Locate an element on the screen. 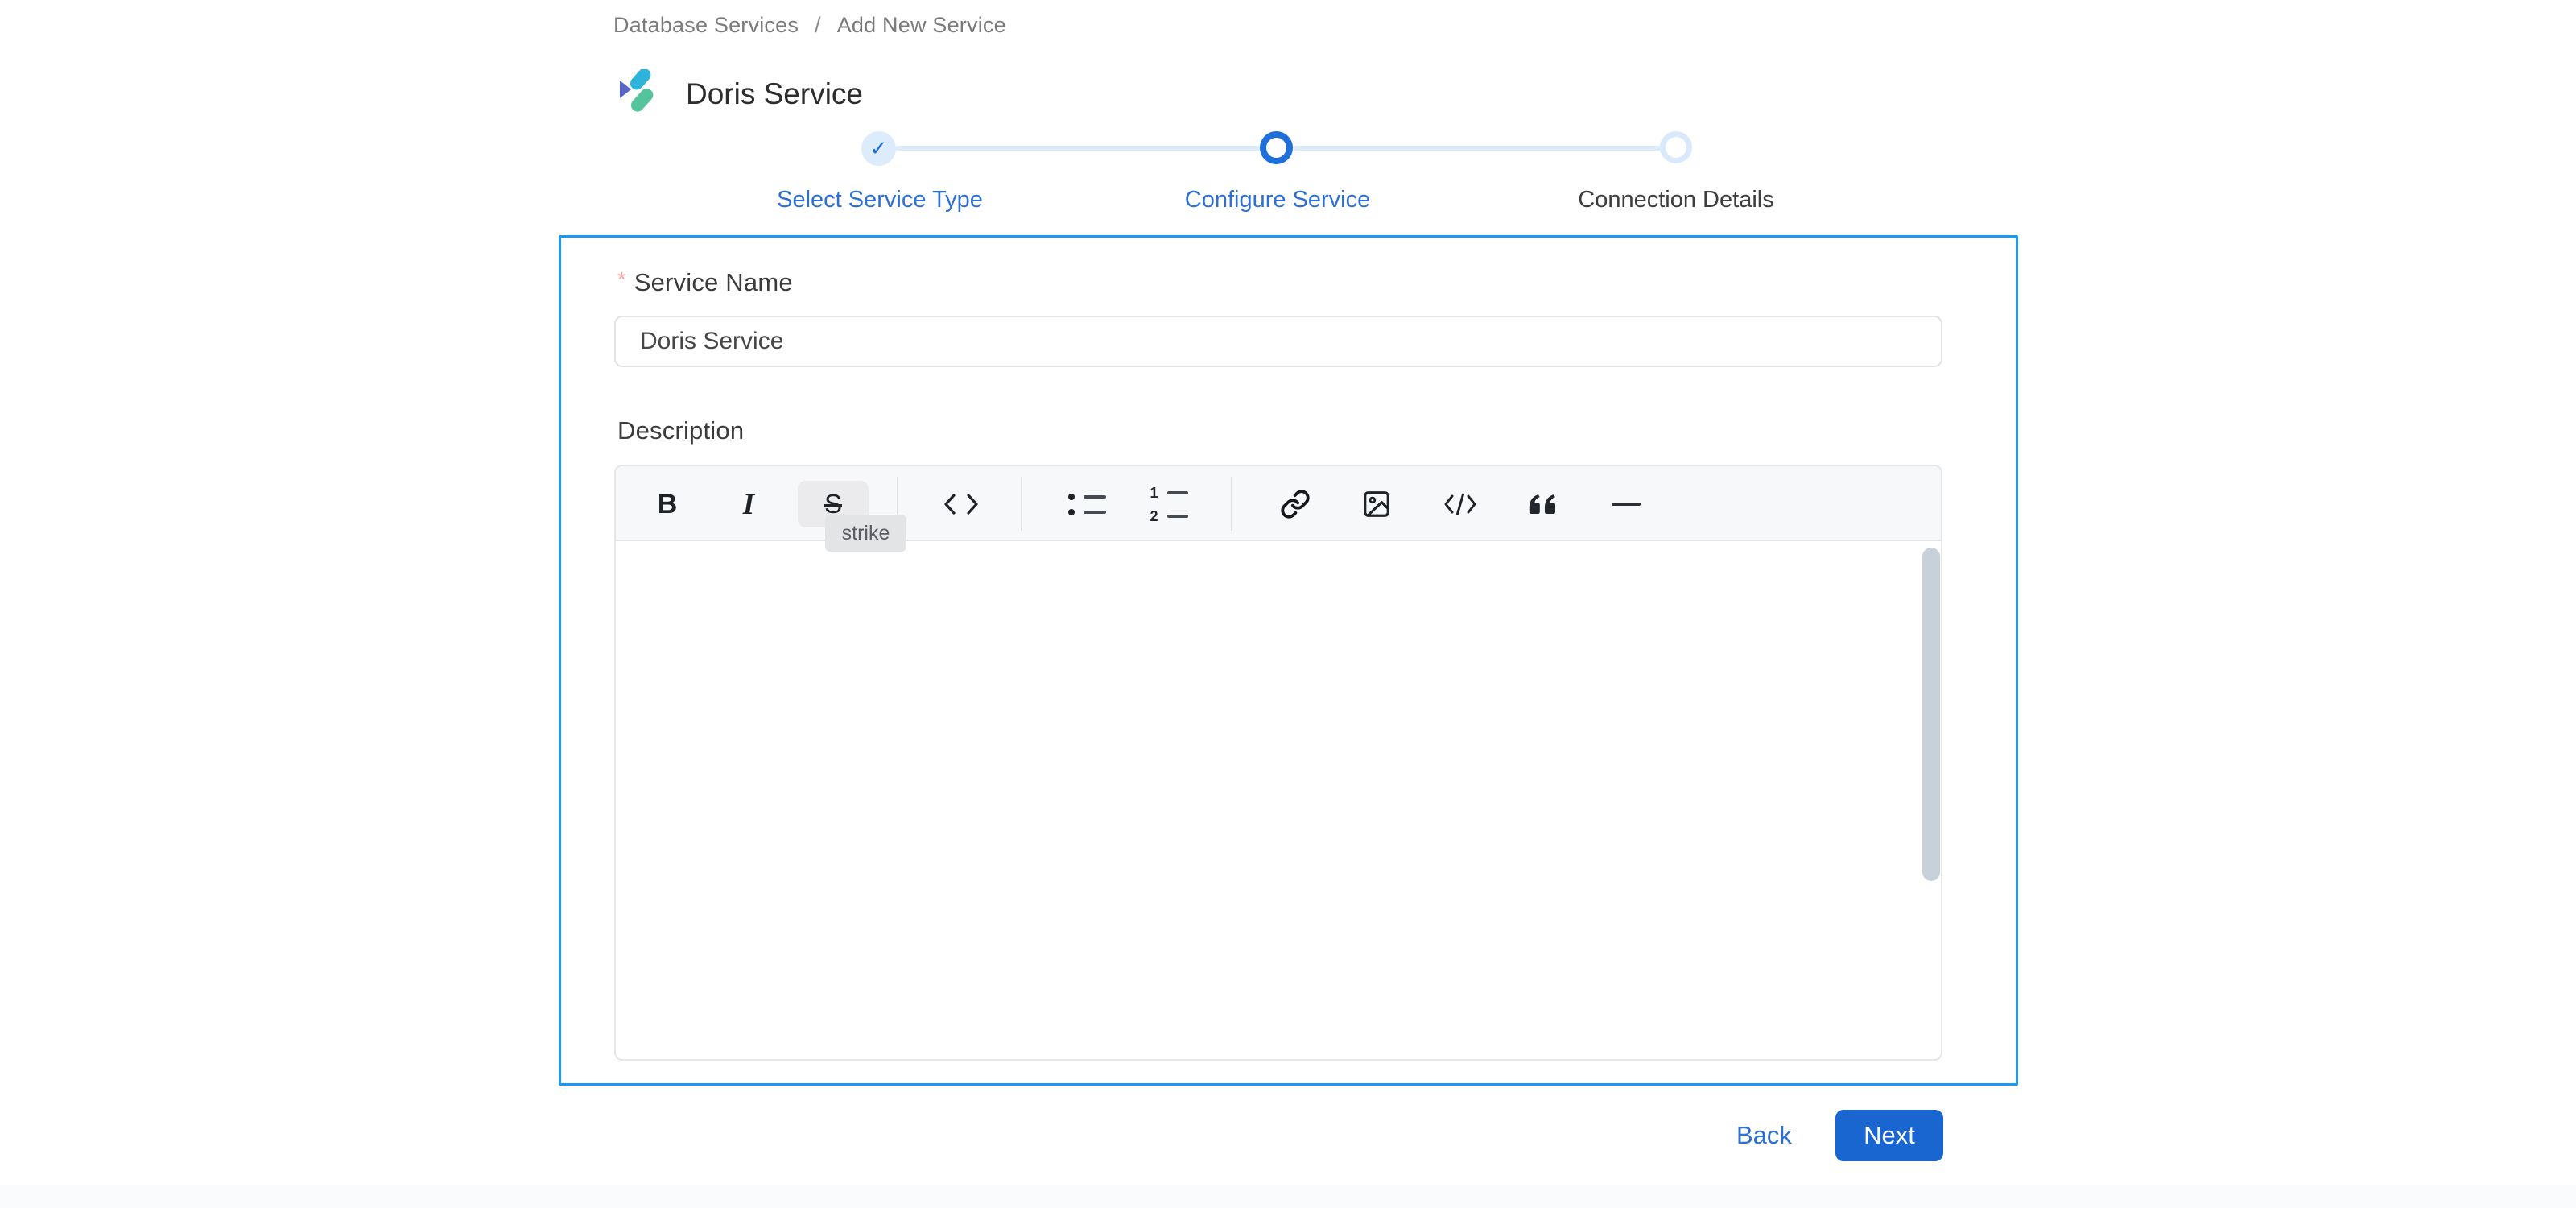  horizontal-rule-icon is located at coordinates (1626, 505).